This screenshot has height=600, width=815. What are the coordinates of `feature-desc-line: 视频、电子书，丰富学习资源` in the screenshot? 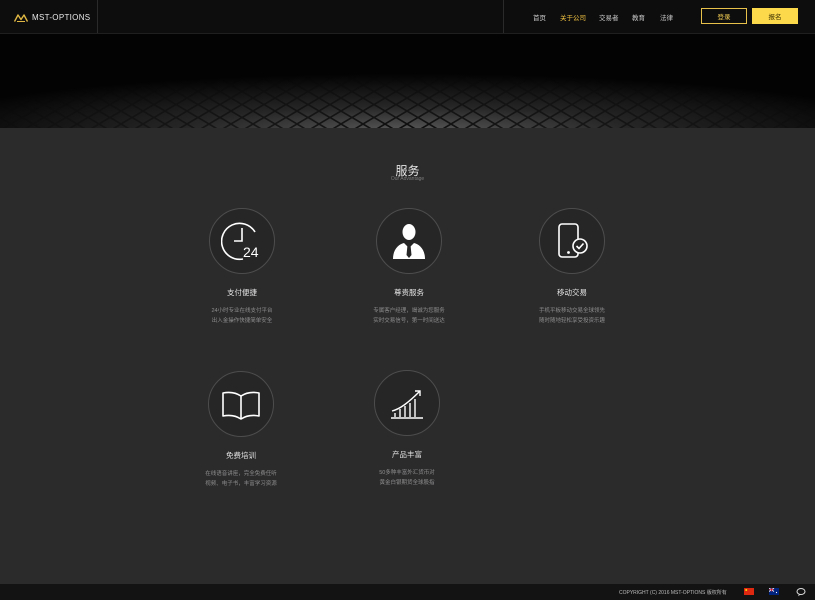 It's located at (241, 484).